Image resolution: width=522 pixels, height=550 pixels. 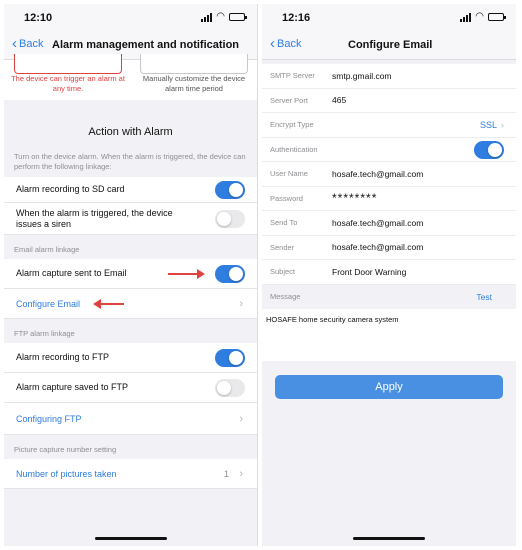 What do you see at coordinates (230, 357) in the screenshot?
I see `ftp-recording-toggle` at bounding box center [230, 357].